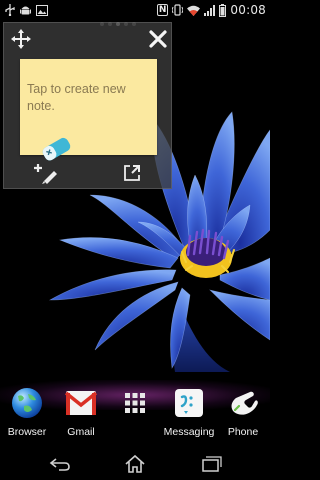  What do you see at coordinates (248, 10) in the screenshot?
I see `clock: 00:08` at bounding box center [248, 10].